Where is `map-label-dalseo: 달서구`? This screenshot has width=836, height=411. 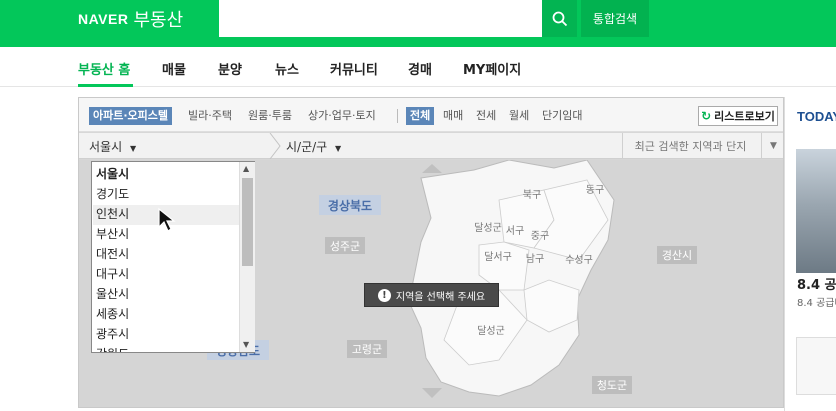 map-label-dalseo: 달서구 is located at coordinates (498, 257).